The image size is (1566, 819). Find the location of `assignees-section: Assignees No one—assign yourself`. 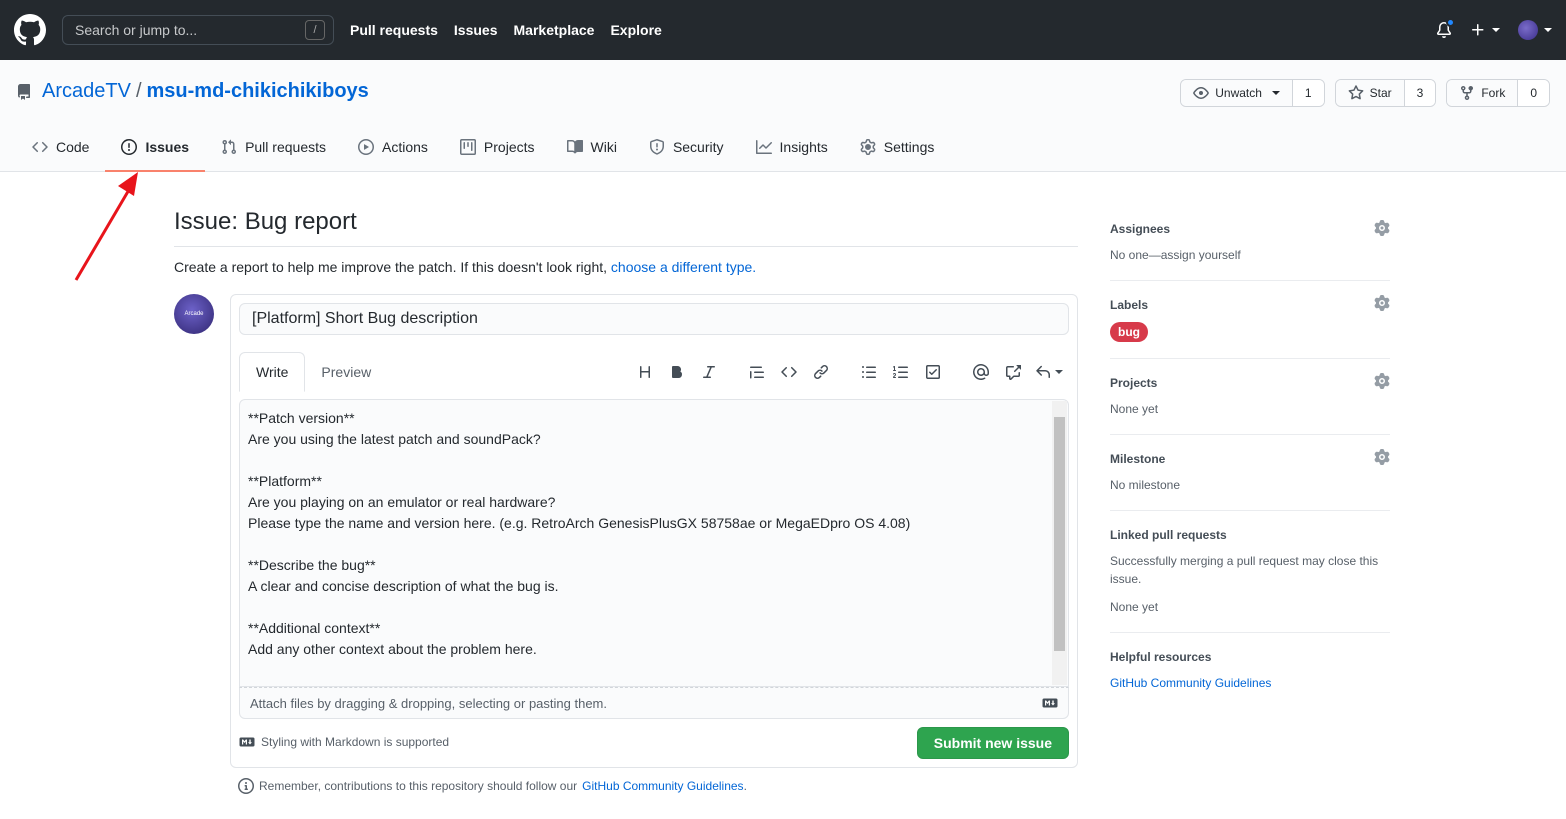

assignees-section: Assignees No one—assign yourself is located at coordinates (1250, 247).